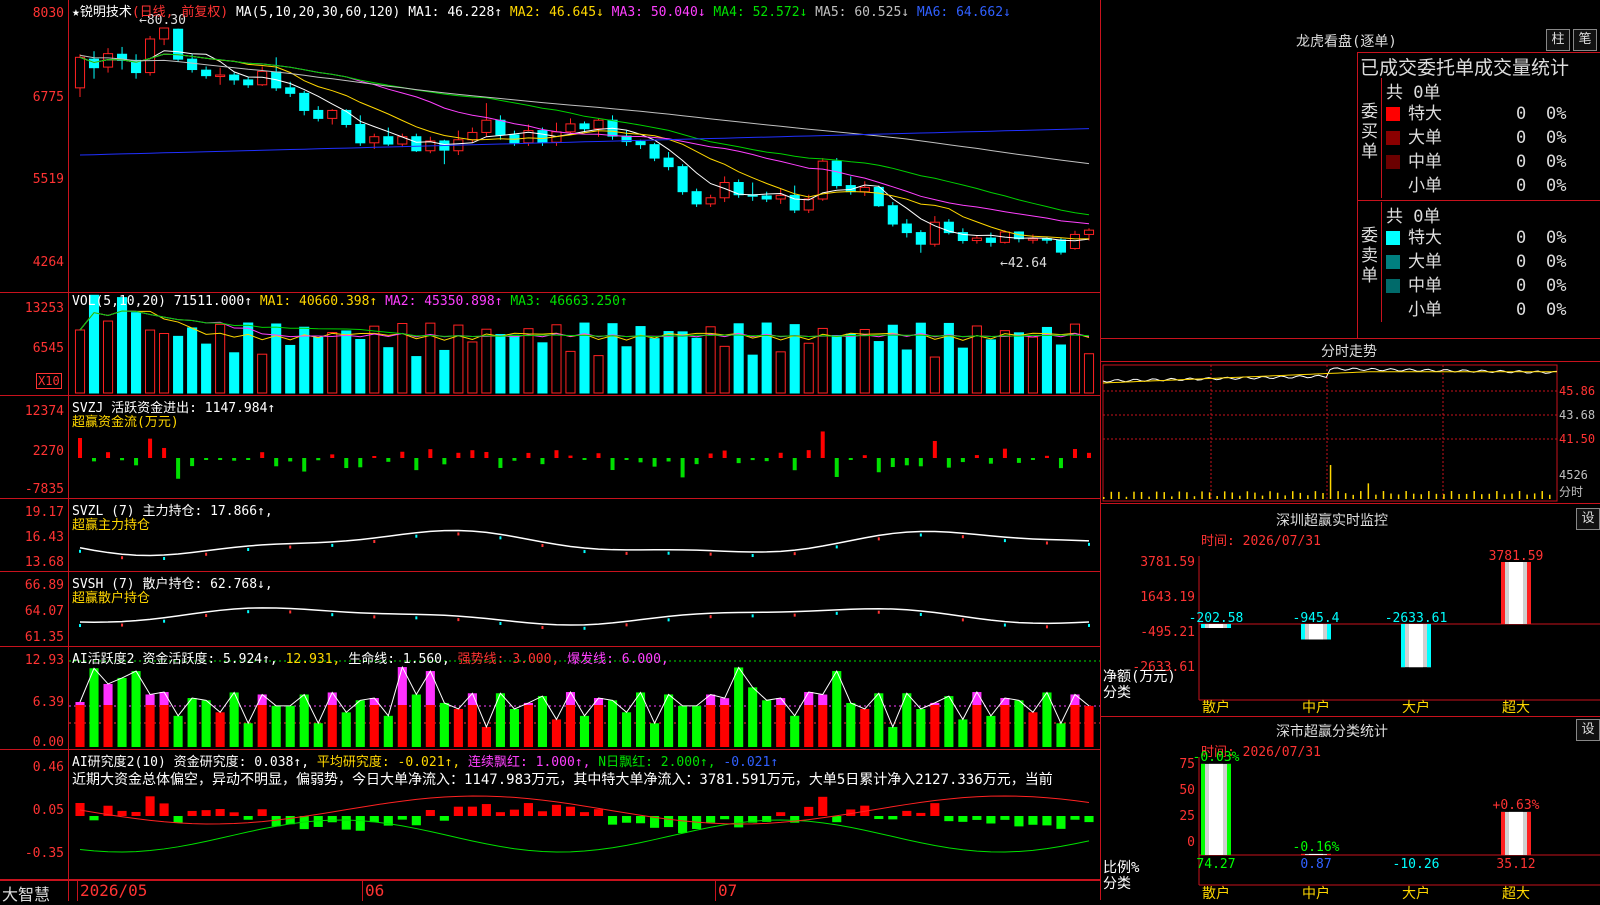  Describe the element at coordinates (180, 12) in the screenshot. I see `kline-mode: (日线, 前复权)` at that location.